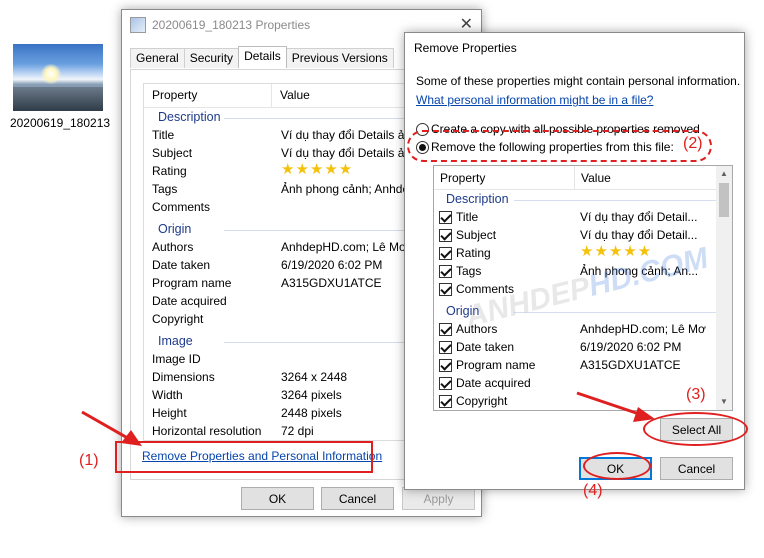 The image size is (764, 558). Describe the element at coordinates (609, 404) in the screenshot. I see `arrow-to-select-all` at that location.